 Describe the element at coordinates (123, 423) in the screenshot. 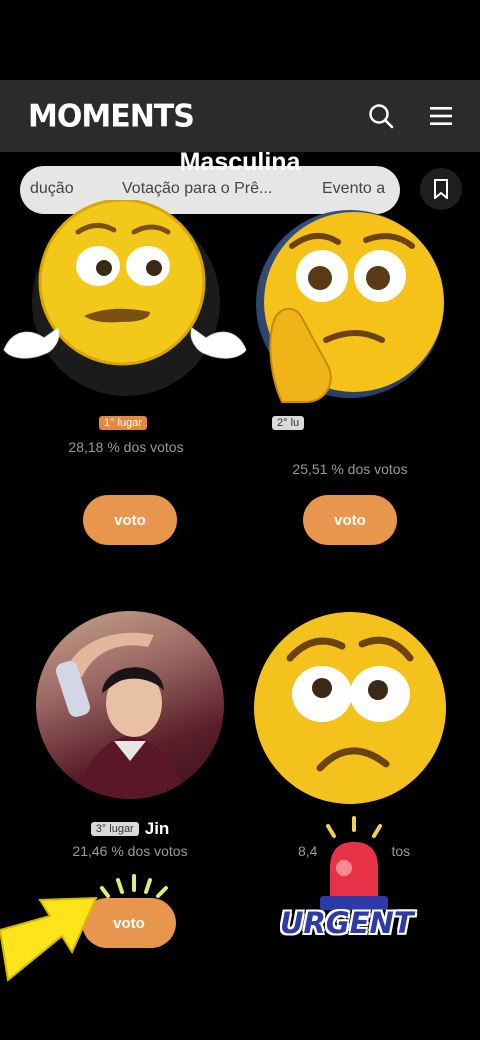

I see `rank-badge: 1° lugar` at that location.